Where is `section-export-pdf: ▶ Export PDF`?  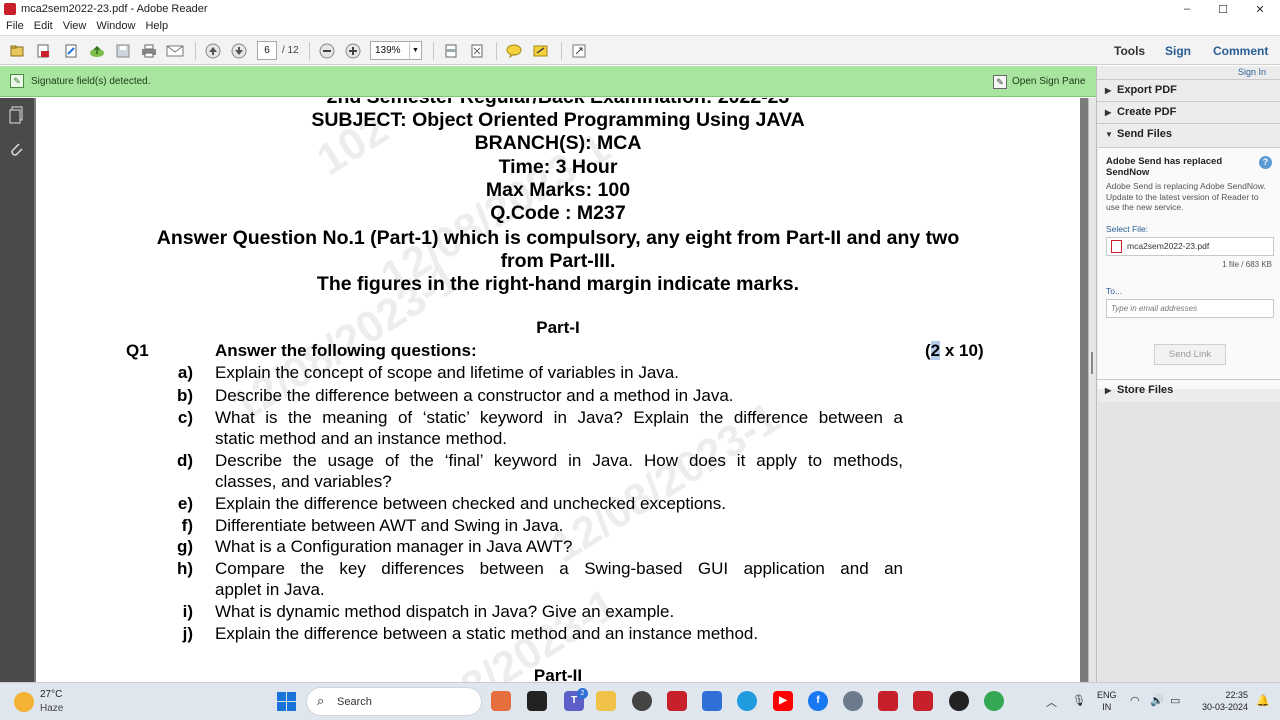 section-export-pdf: ▶ Export PDF is located at coordinates (1188, 89).